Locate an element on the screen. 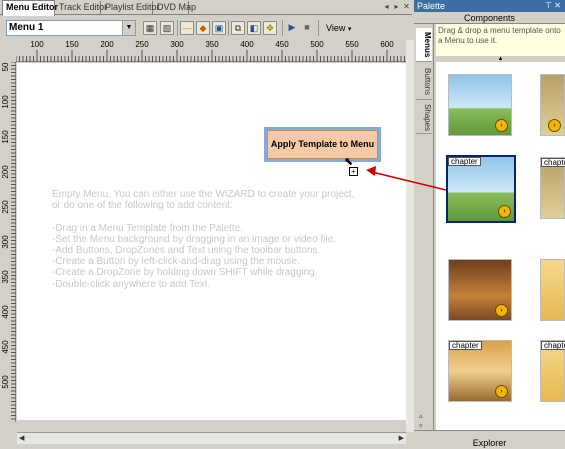  ruler-tick-label: 600 is located at coordinates (387, 44).